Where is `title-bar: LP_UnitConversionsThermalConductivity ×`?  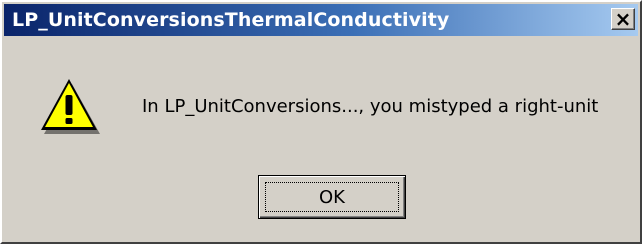 title-bar: LP_UnitConversionsThermalConductivity × is located at coordinates (321, 20).